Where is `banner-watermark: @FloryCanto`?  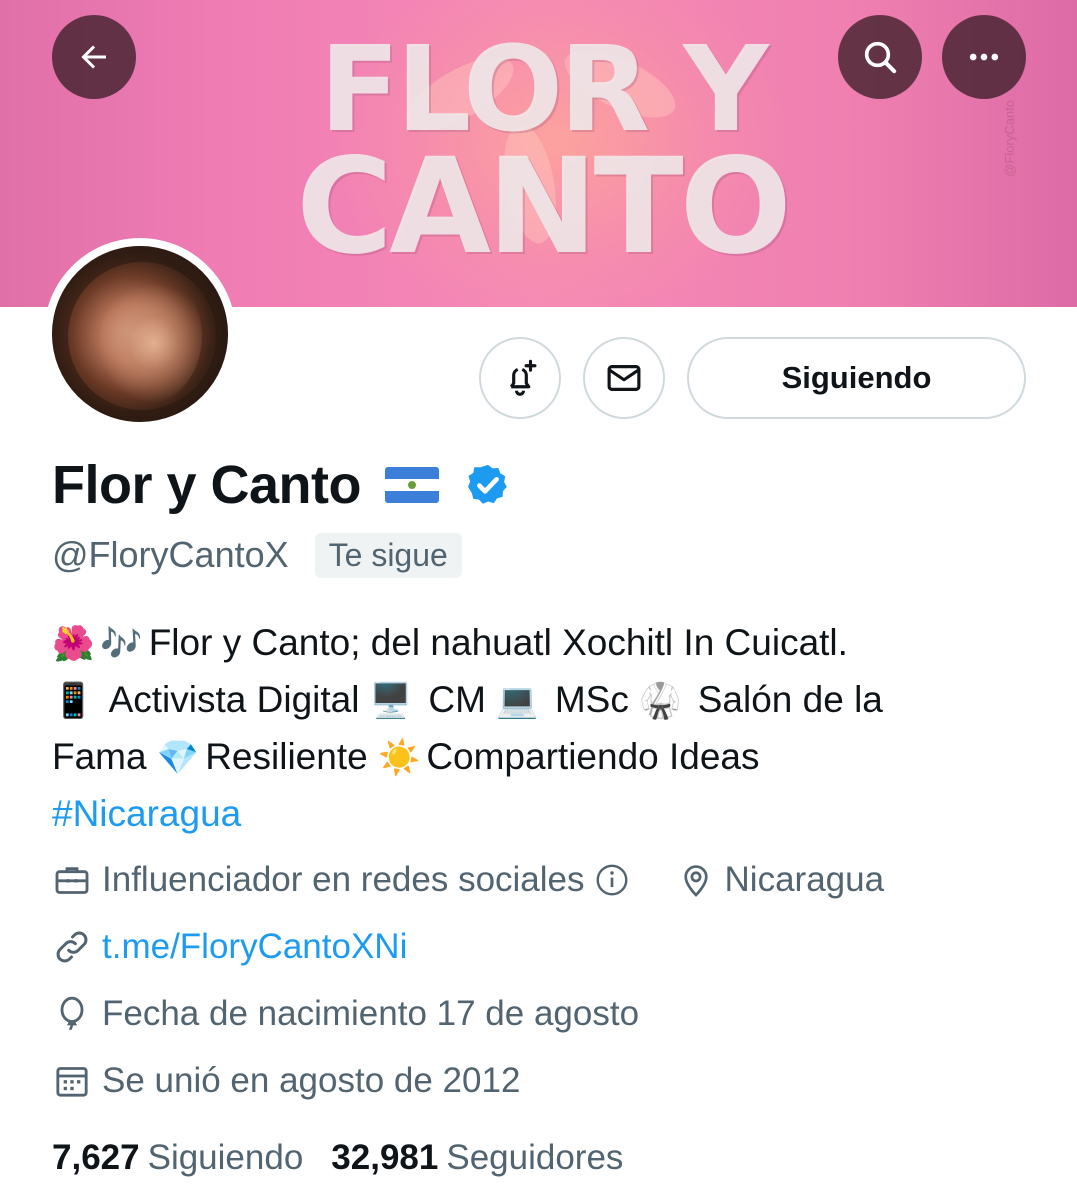 banner-watermark: @FloryCanto is located at coordinates (1009, 138).